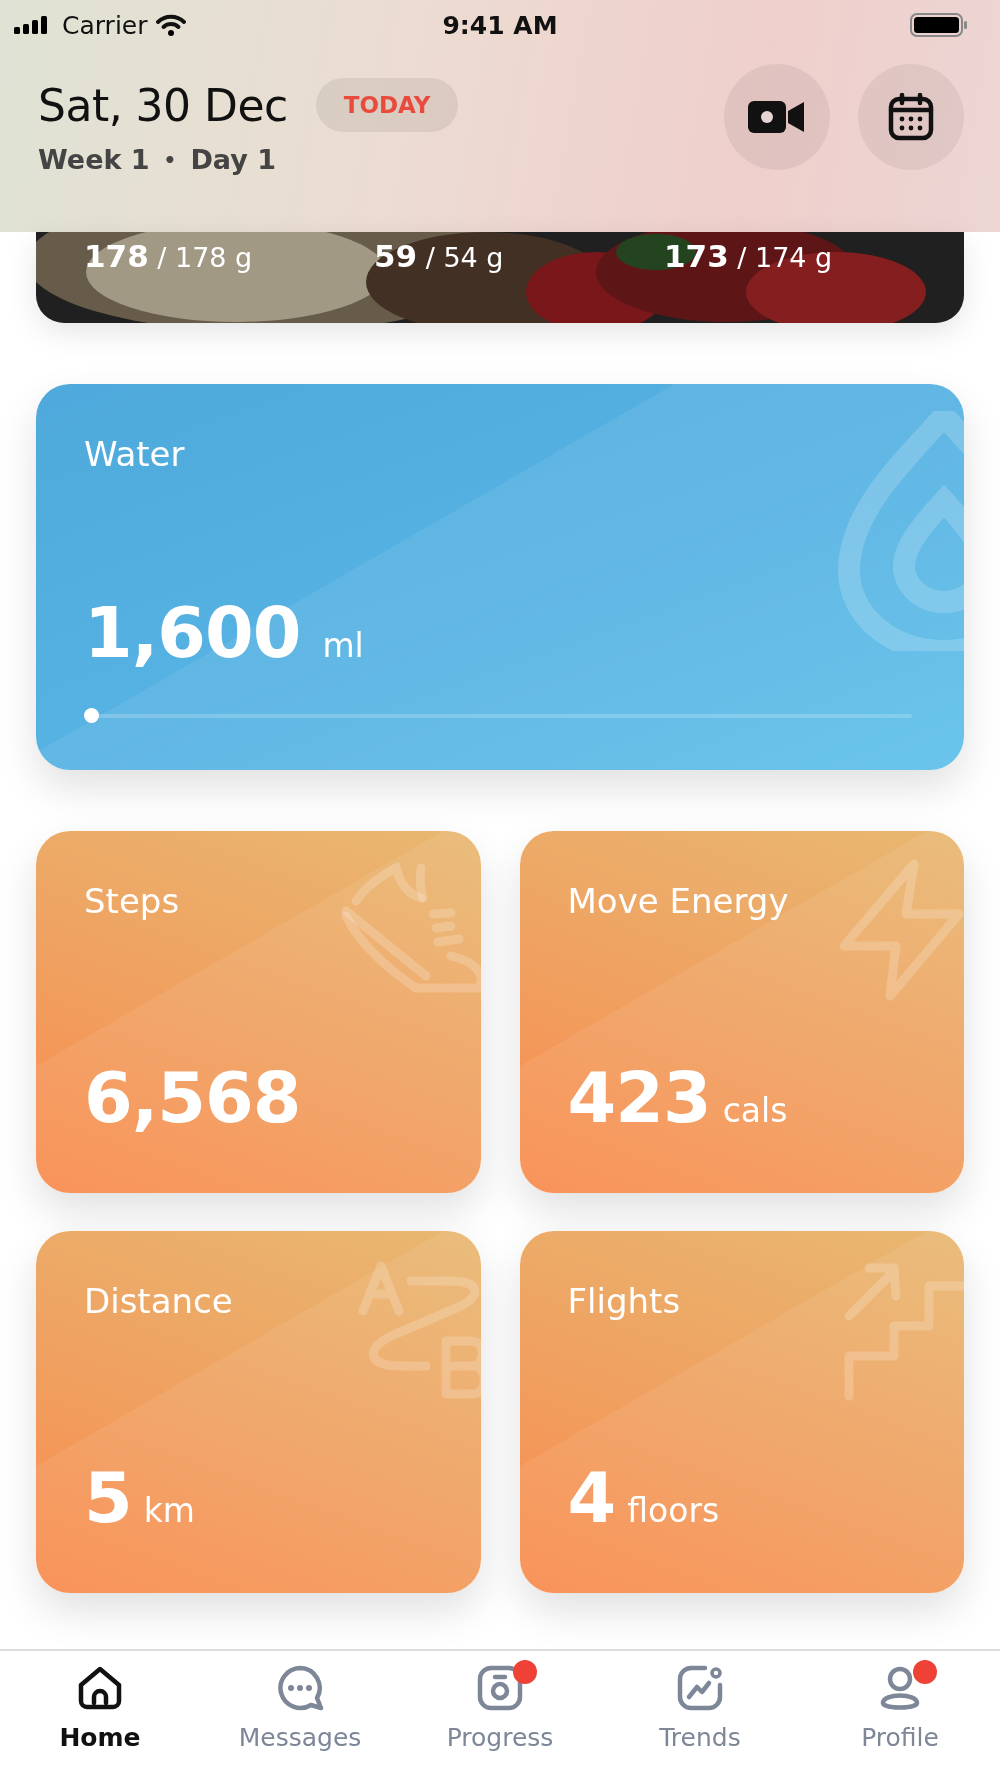 The height and width of the screenshot is (1778, 1000). I want to click on status-time: 9:41 AM, so click(500, 25).